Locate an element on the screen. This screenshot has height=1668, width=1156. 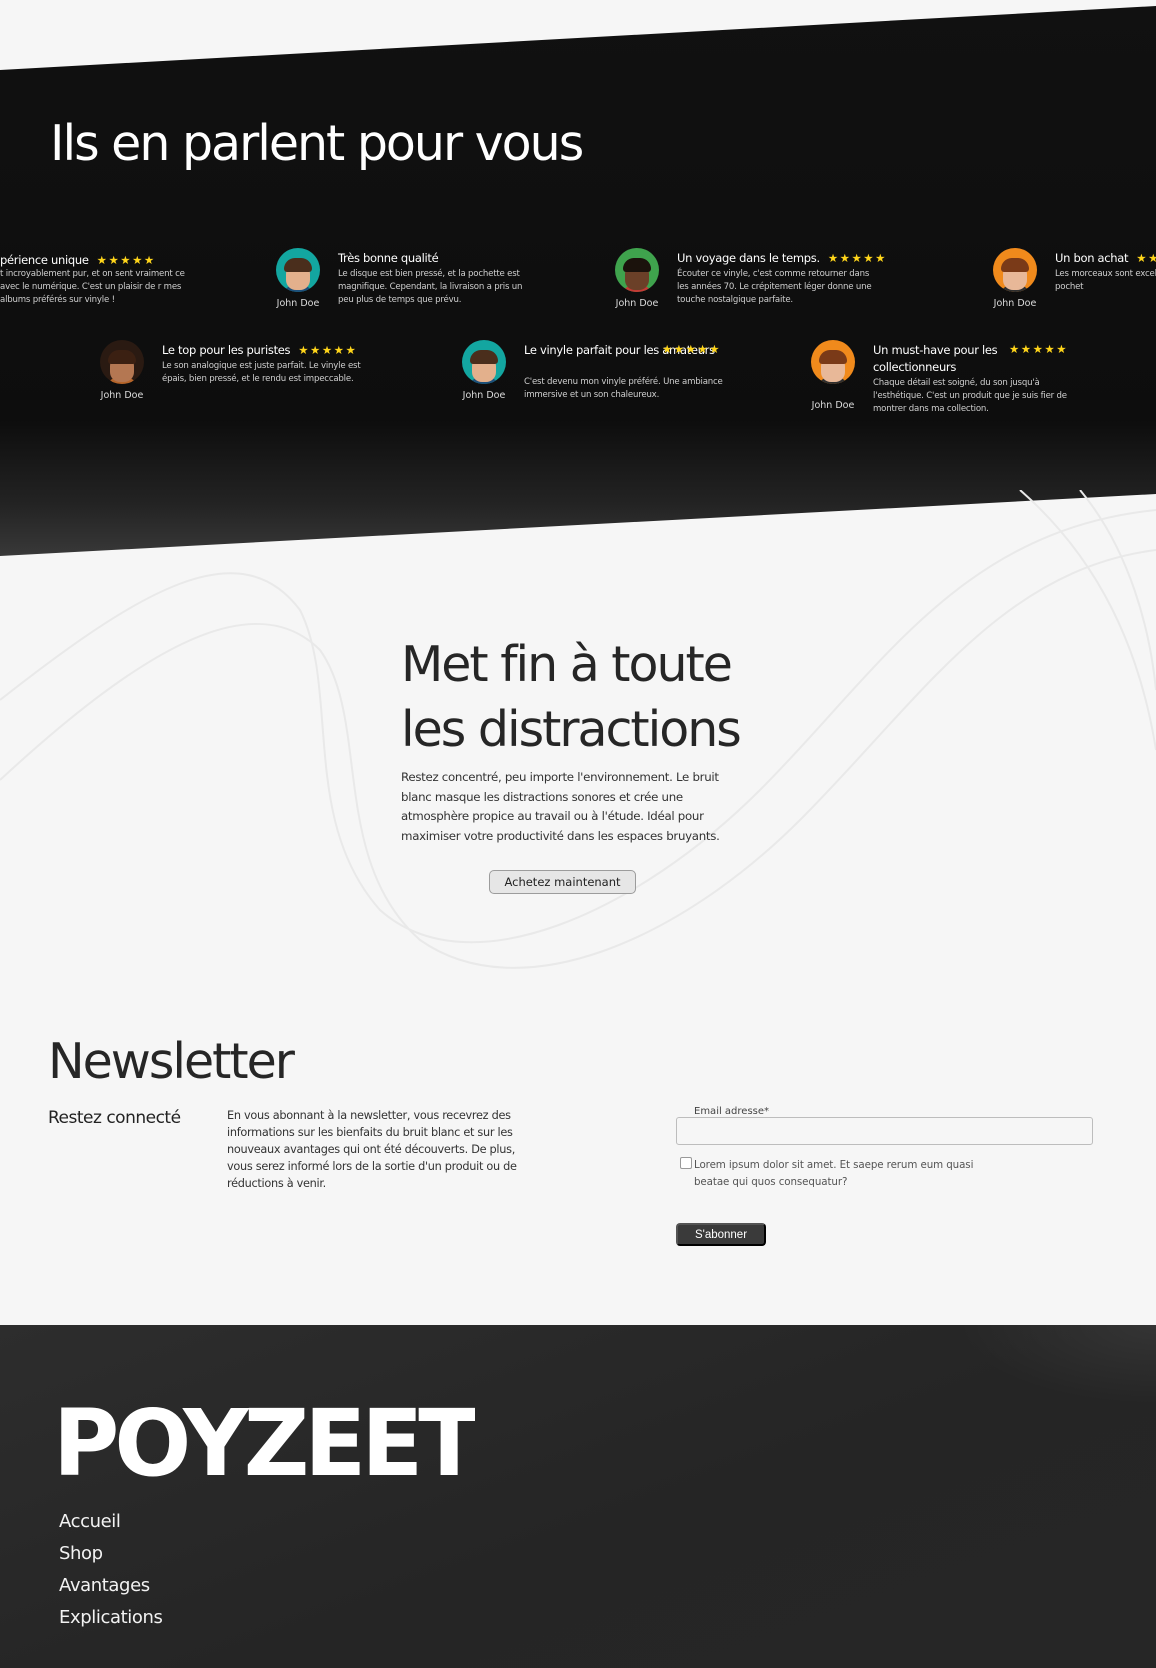
newsletter-title: Newsletter is located at coordinates (171, 1061).